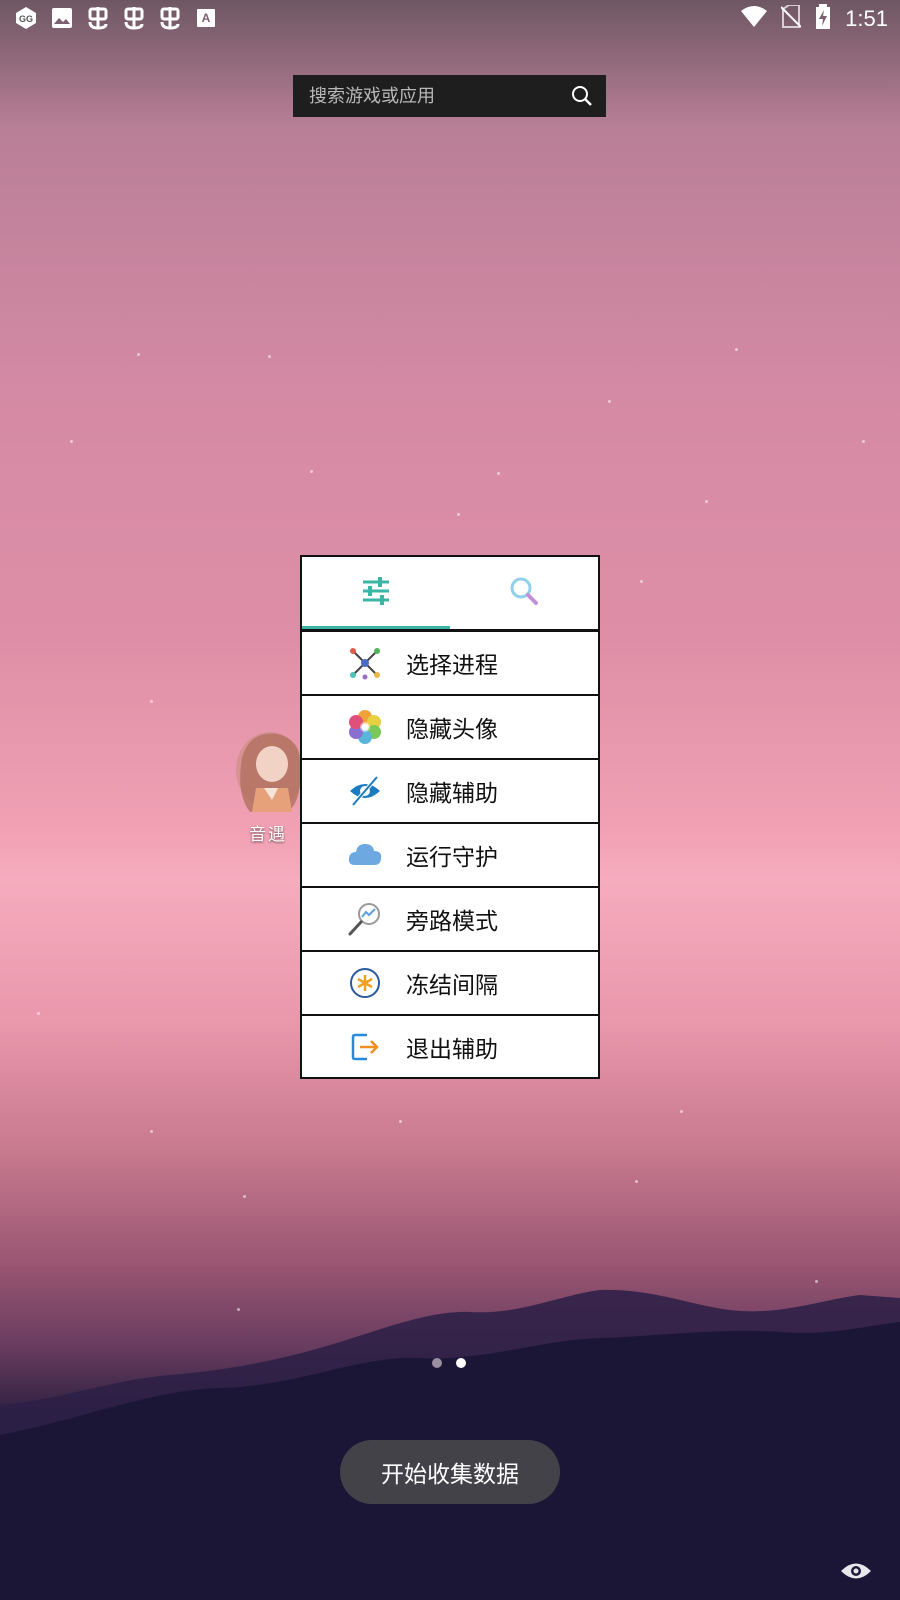 The image size is (900, 1600). What do you see at coordinates (814, 19) in the screenshot?
I see `system-icons: 1:51` at bounding box center [814, 19].